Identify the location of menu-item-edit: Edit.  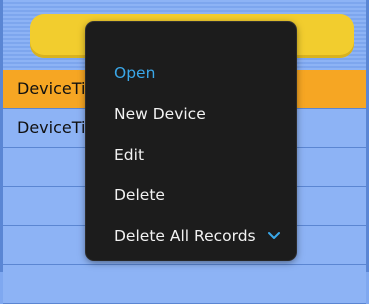
(129, 155).